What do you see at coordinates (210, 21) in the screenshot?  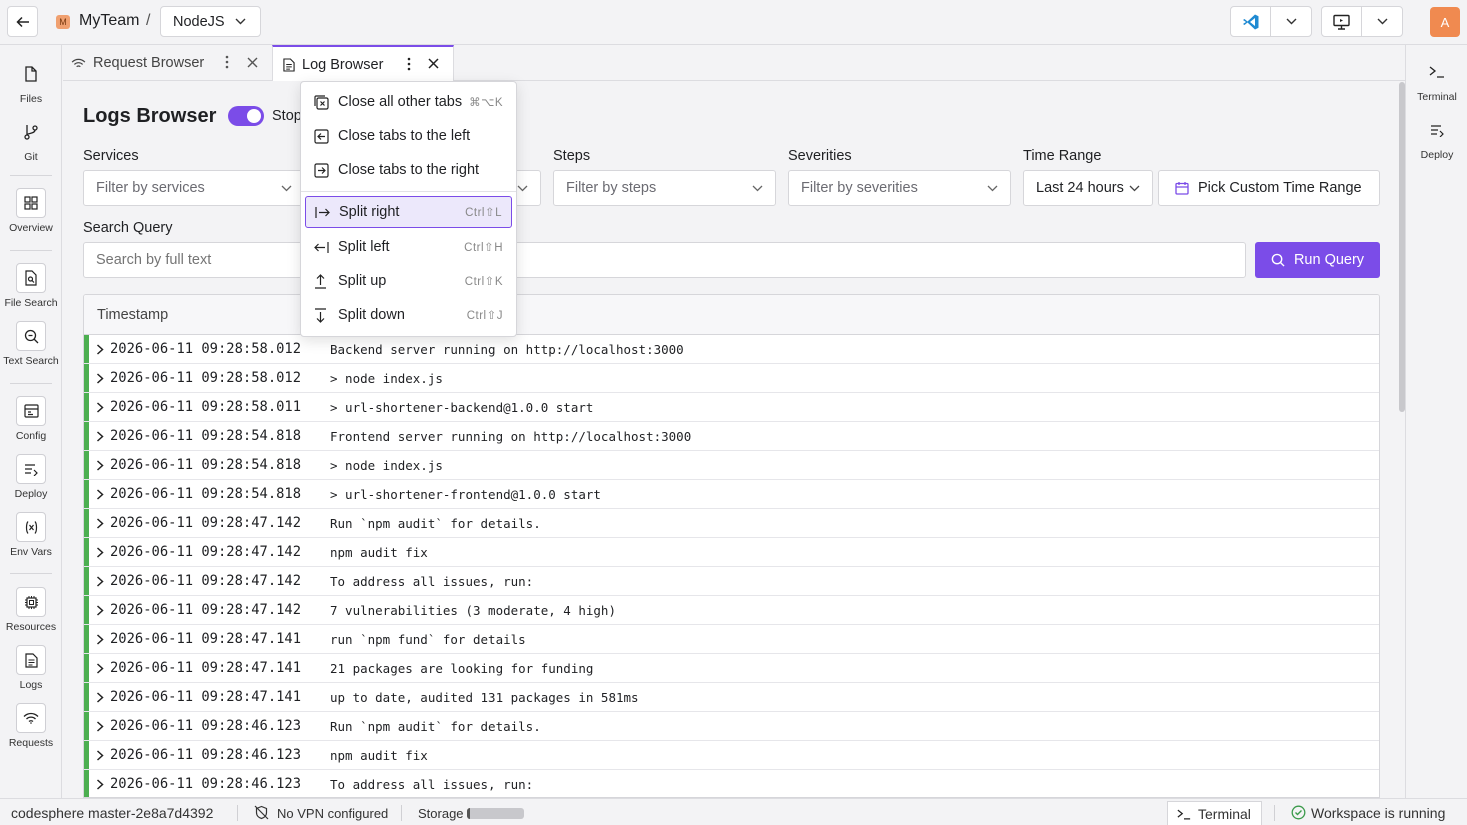 I see `workspace-select: NodeJS` at bounding box center [210, 21].